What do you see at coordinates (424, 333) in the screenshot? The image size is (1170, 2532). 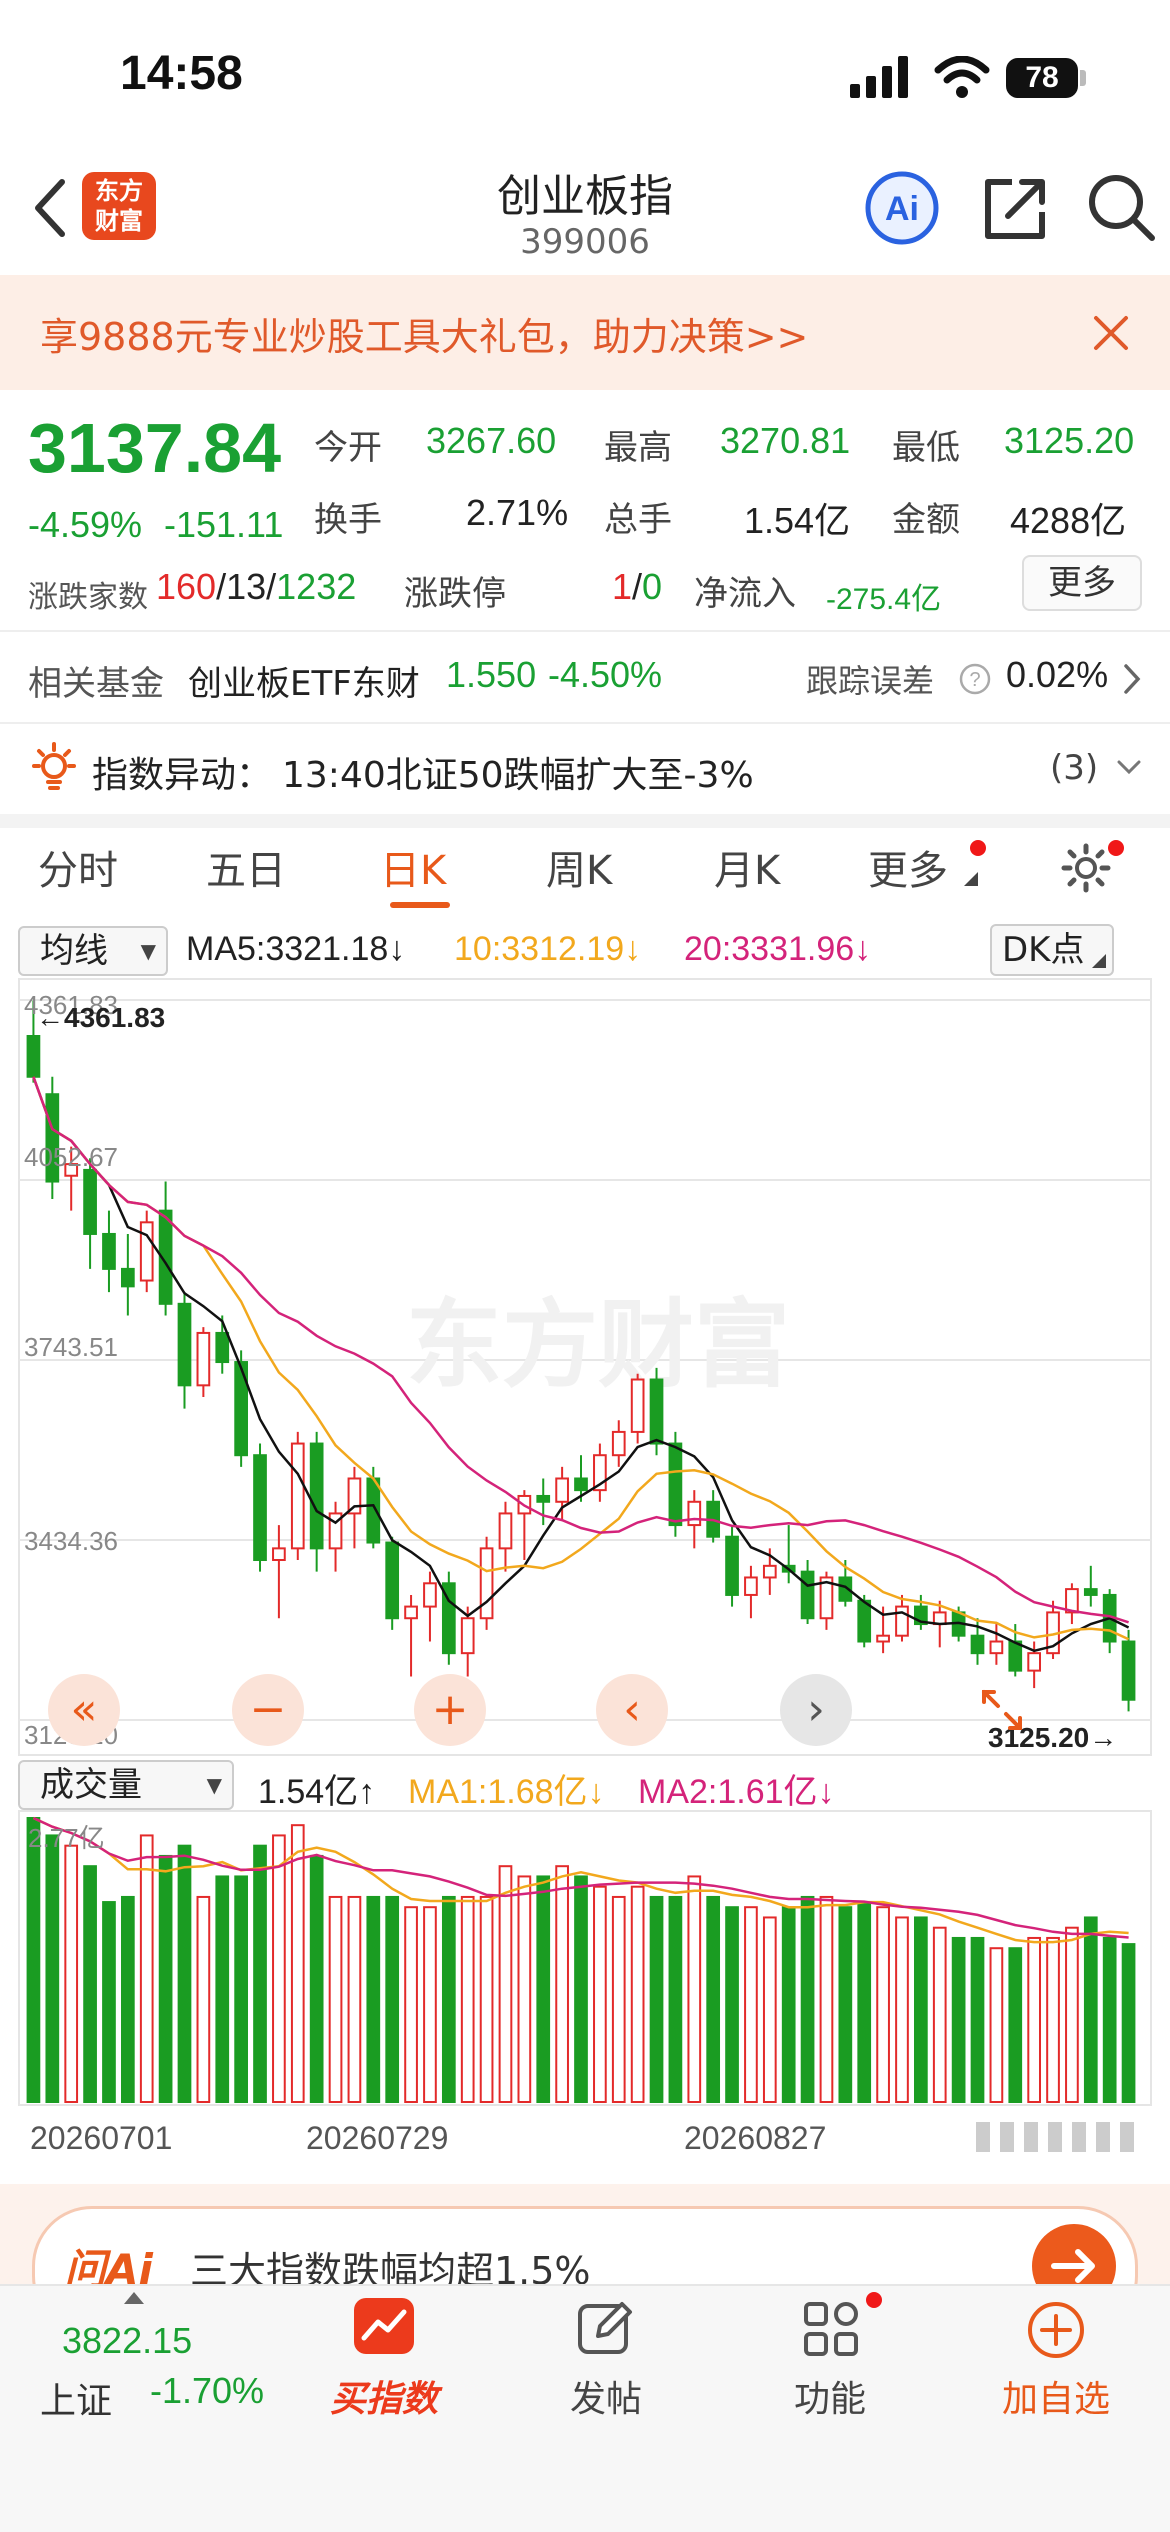 I see `promo-text: 享9888元专业炒股工具大礼包，助力决策>>` at bounding box center [424, 333].